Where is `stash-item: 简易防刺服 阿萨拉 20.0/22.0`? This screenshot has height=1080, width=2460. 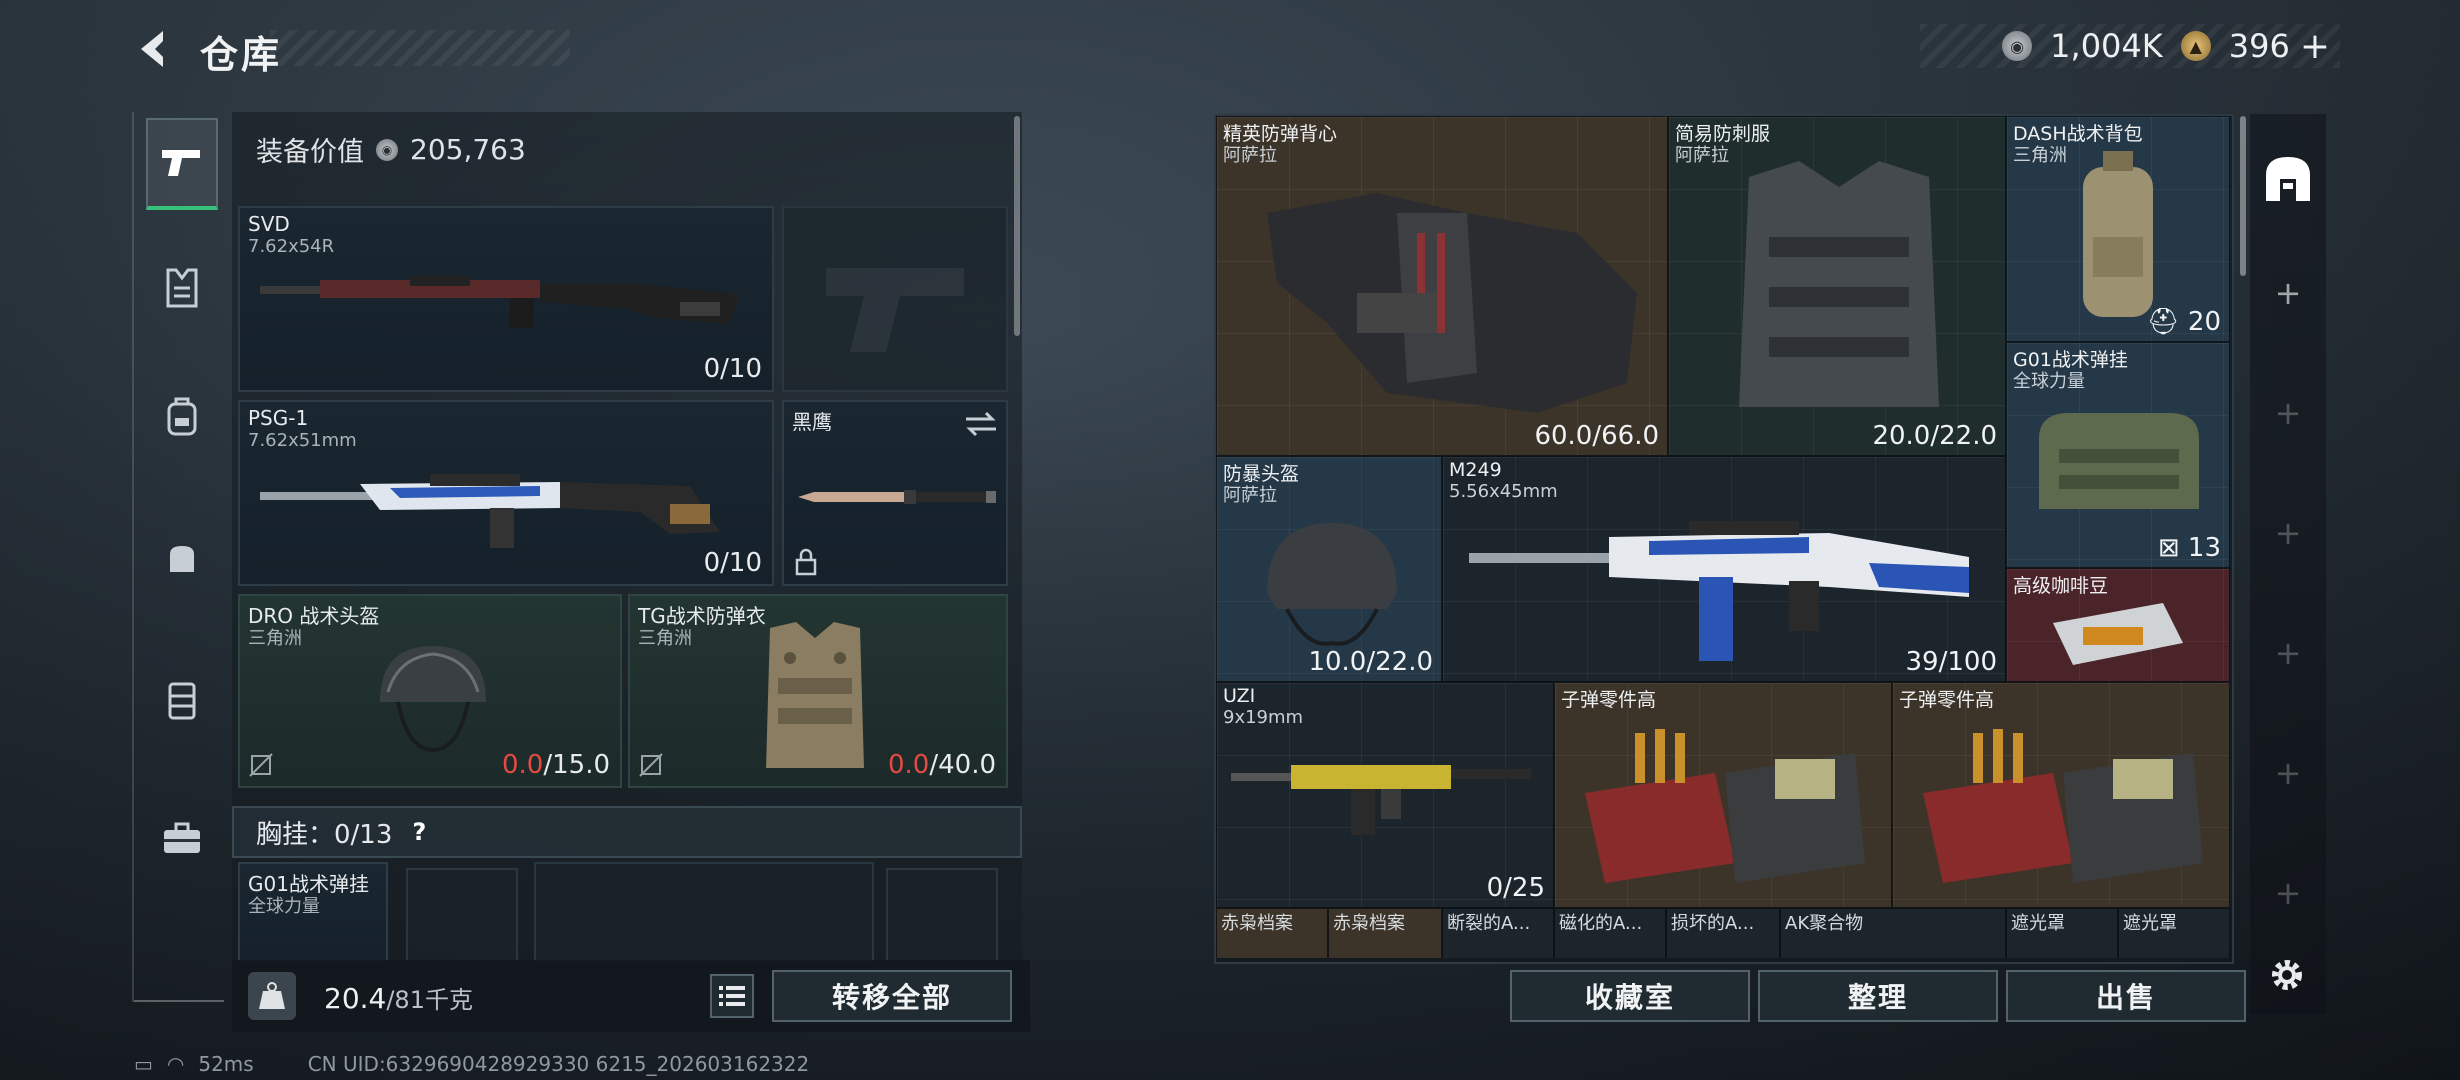
stash-item: 简易防刺服 阿萨拉 20.0/22.0 is located at coordinates (1837, 286).